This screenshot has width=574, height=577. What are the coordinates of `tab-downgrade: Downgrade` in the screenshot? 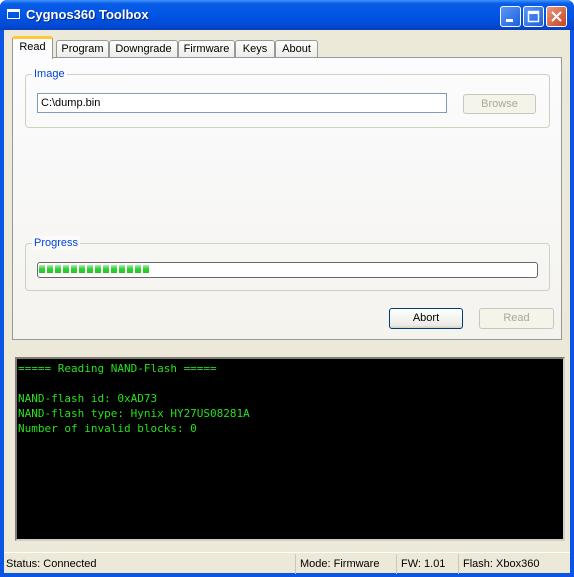 It's located at (143, 49).